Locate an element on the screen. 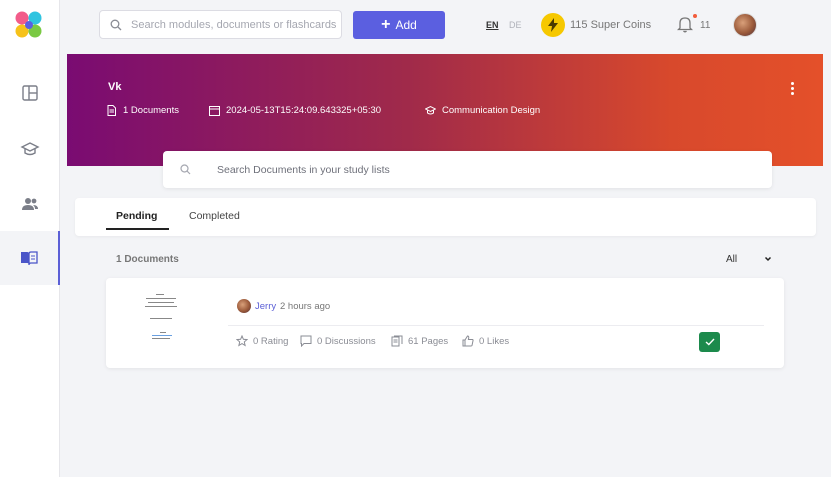  author-avatar is located at coordinates (244, 306).